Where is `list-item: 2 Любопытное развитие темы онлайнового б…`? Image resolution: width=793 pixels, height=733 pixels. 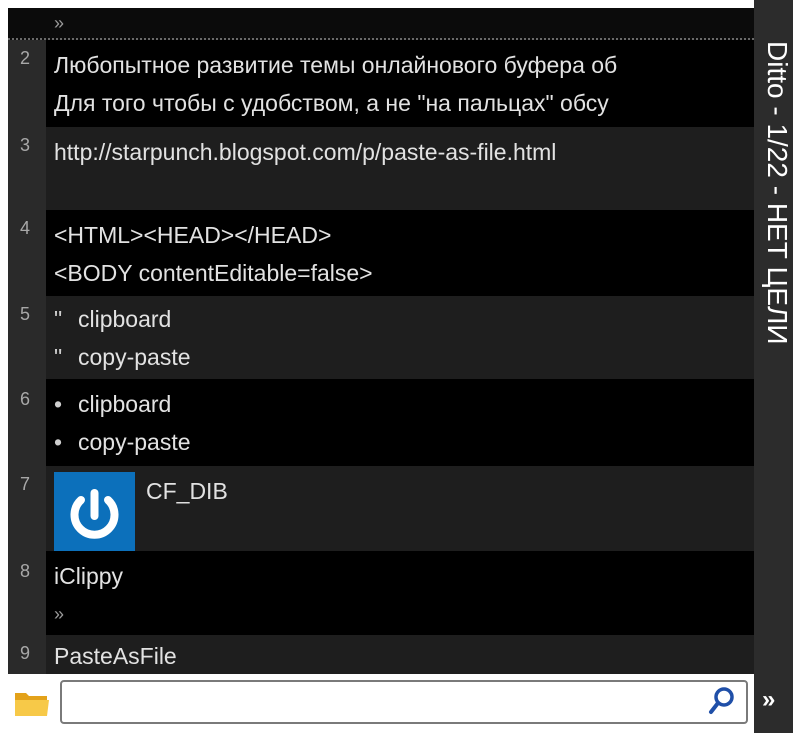 list-item: 2 Любопытное развитие темы онлайнового б… is located at coordinates (381, 82).